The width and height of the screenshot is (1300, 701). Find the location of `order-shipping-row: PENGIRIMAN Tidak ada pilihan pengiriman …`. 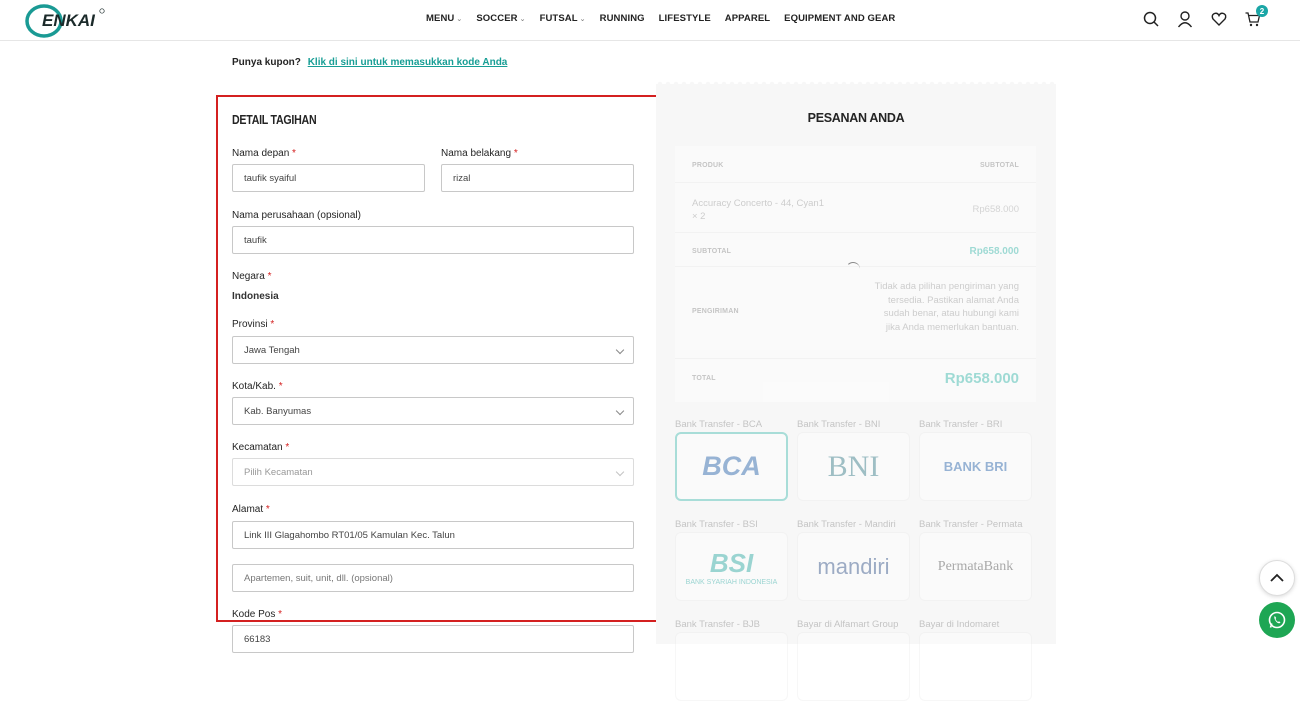

order-shipping-row: PENGIRIMAN Tidak ada pilihan pengiriman … is located at coordinates (855, 307).